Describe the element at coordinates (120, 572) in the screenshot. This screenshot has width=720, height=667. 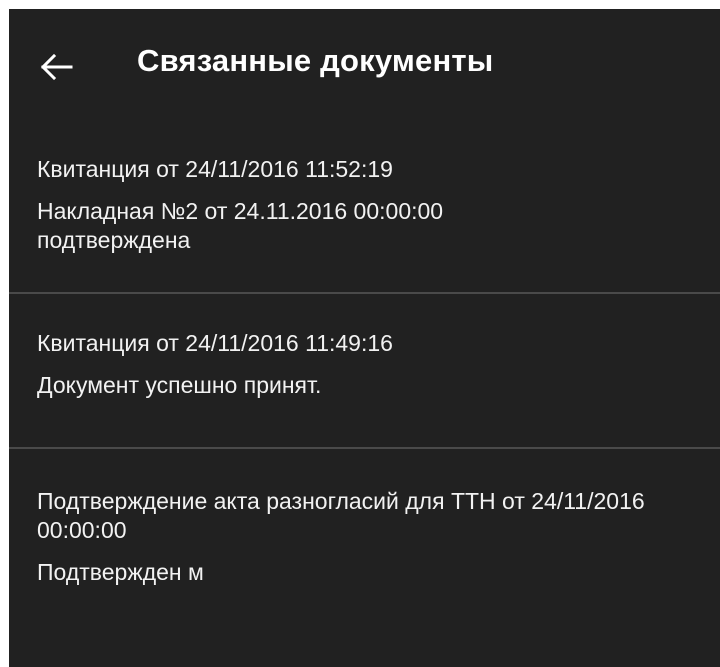
I see `document-status: Подтвержден м` at that location.